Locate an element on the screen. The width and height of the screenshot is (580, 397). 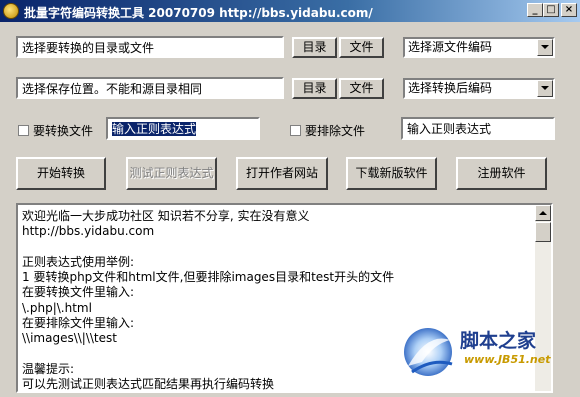
source-encoding-select: 选择源文件编码 is located at coordinates (479, 47).